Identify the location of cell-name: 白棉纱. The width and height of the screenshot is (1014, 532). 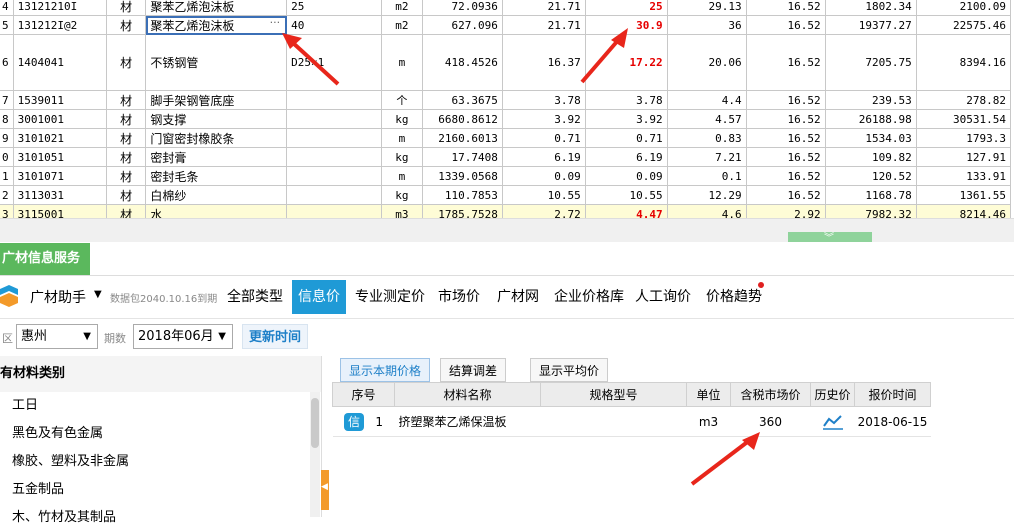
(216, 195).